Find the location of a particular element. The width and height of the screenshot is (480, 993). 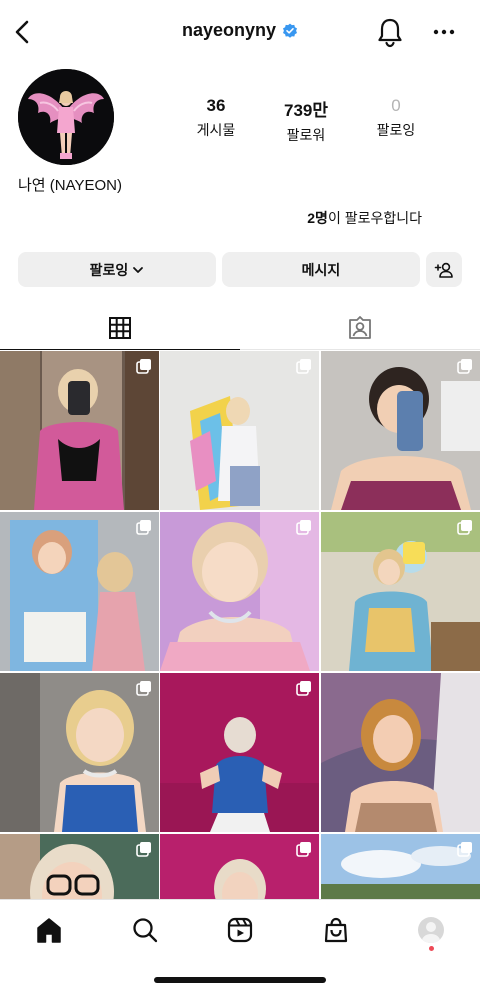

following-button: 팔로잉 is located at coordinates (117, 269).